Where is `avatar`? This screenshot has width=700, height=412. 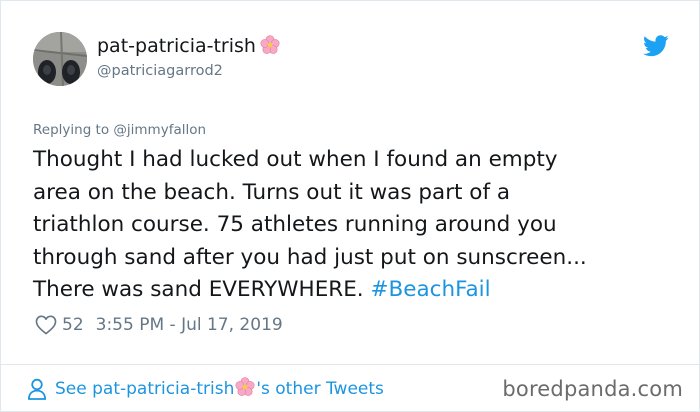
avatar is located at coordinates (60, 59).